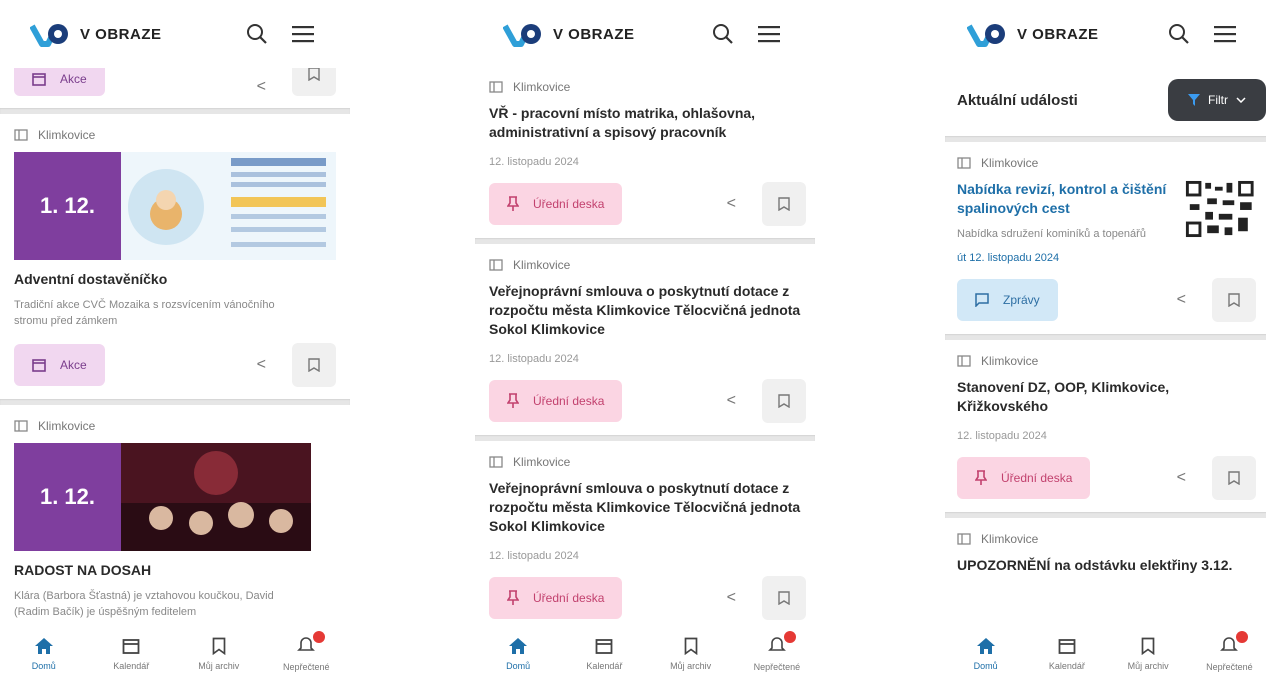  Describe the element at coordinates (1007, 300) in the screenshot. I see `category-badge-zpravy: Zprávy` at that location.